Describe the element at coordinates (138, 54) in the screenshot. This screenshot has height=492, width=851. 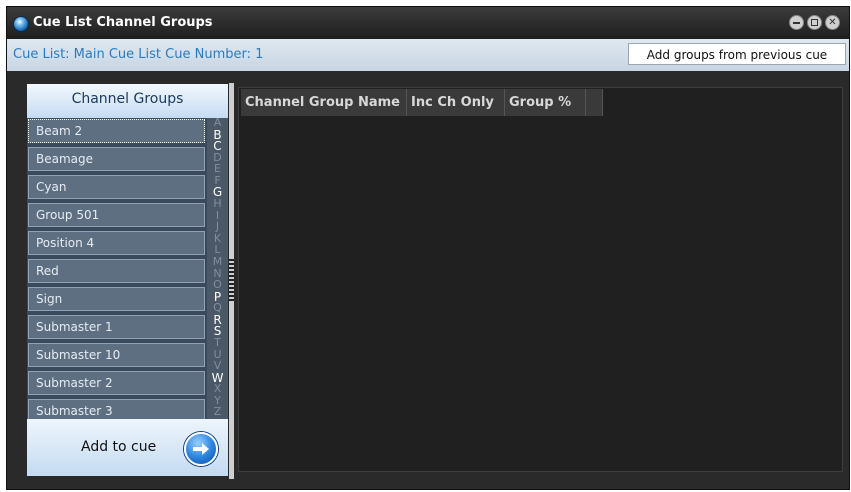
I see `cue-info-text: Cue List: Main Cue List Cue Number: 1` at that location.